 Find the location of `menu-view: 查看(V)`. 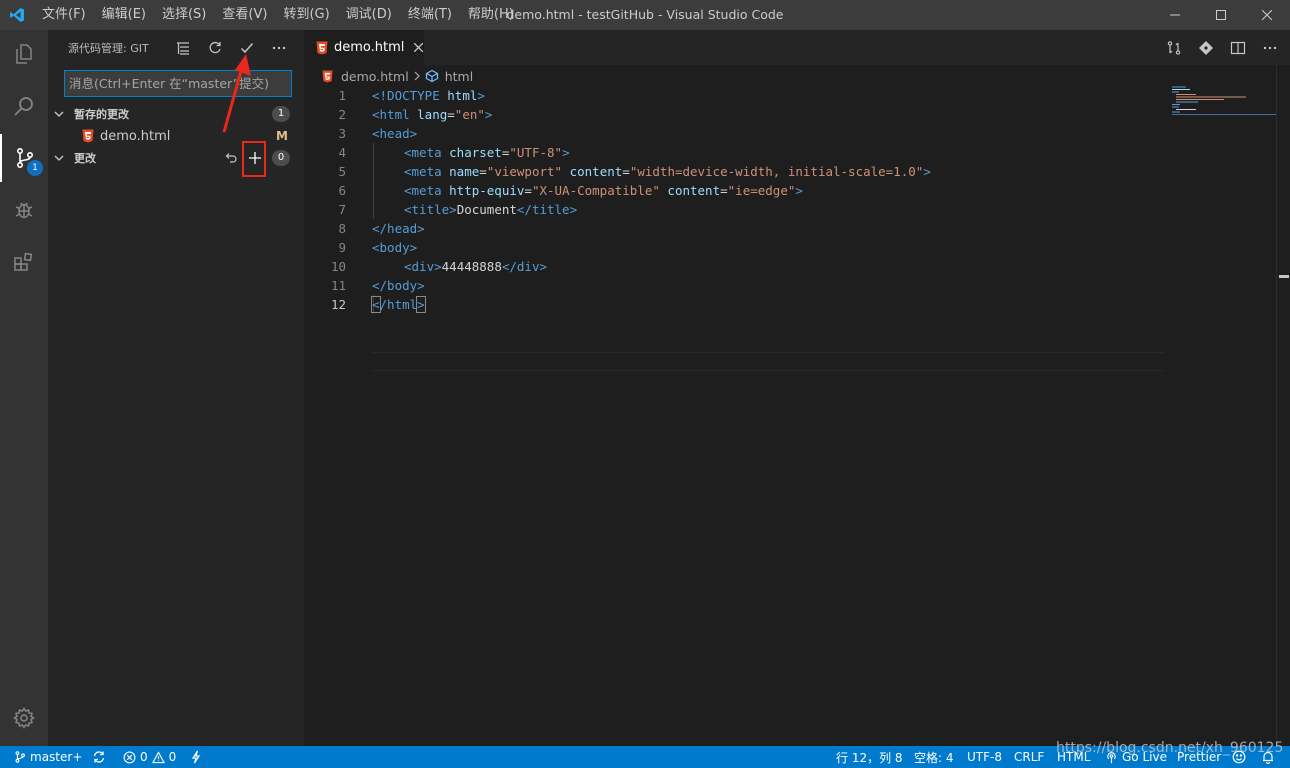

menu-view: 查看(V) is located at coordinates (244, 15).